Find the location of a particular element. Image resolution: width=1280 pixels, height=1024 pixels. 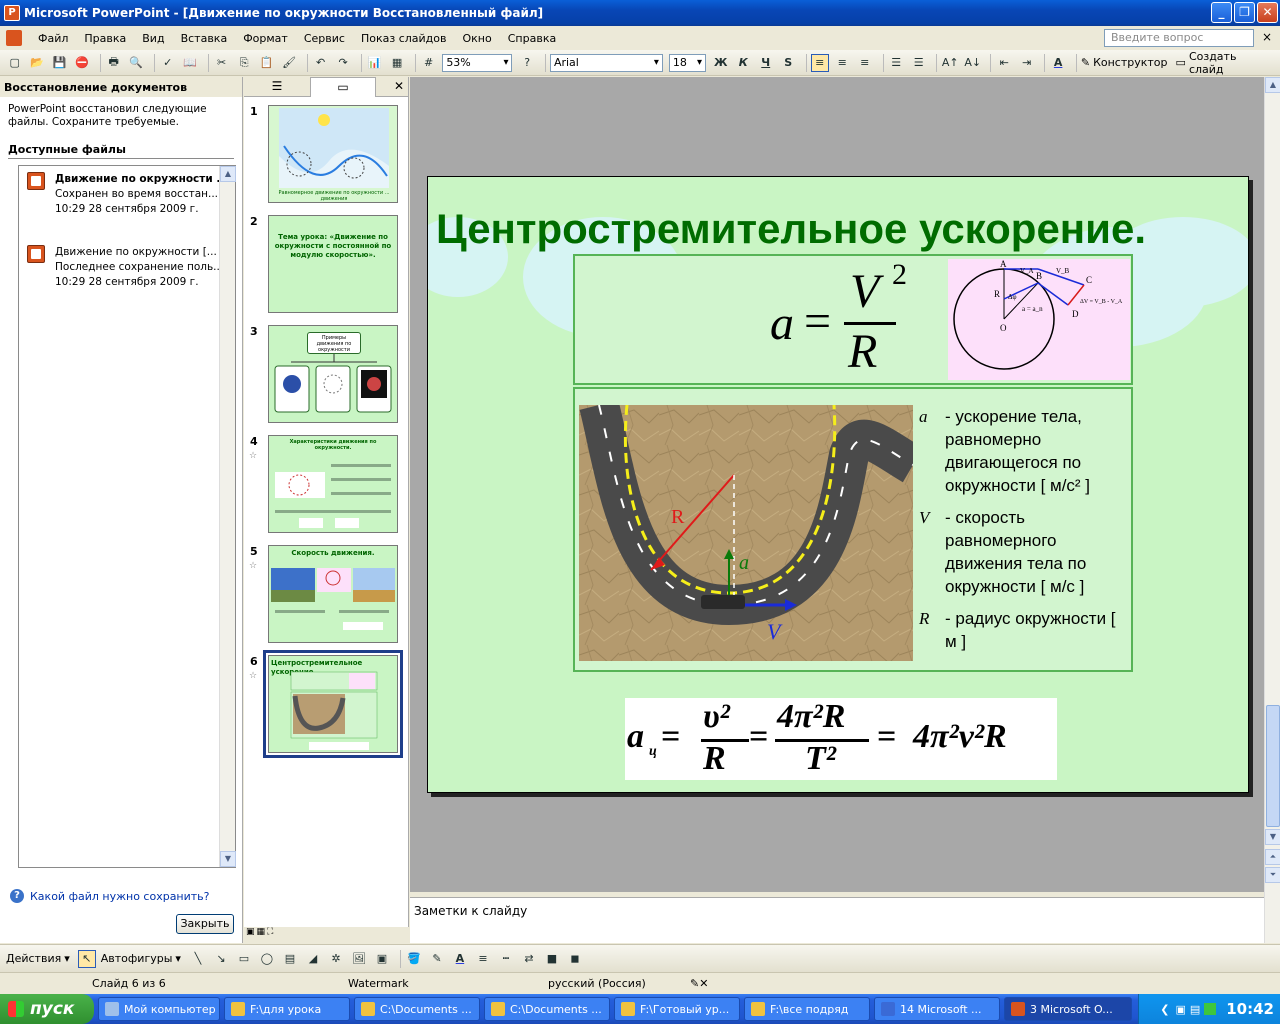

align-right-button: ≡ is located at coordinates (865, 63).